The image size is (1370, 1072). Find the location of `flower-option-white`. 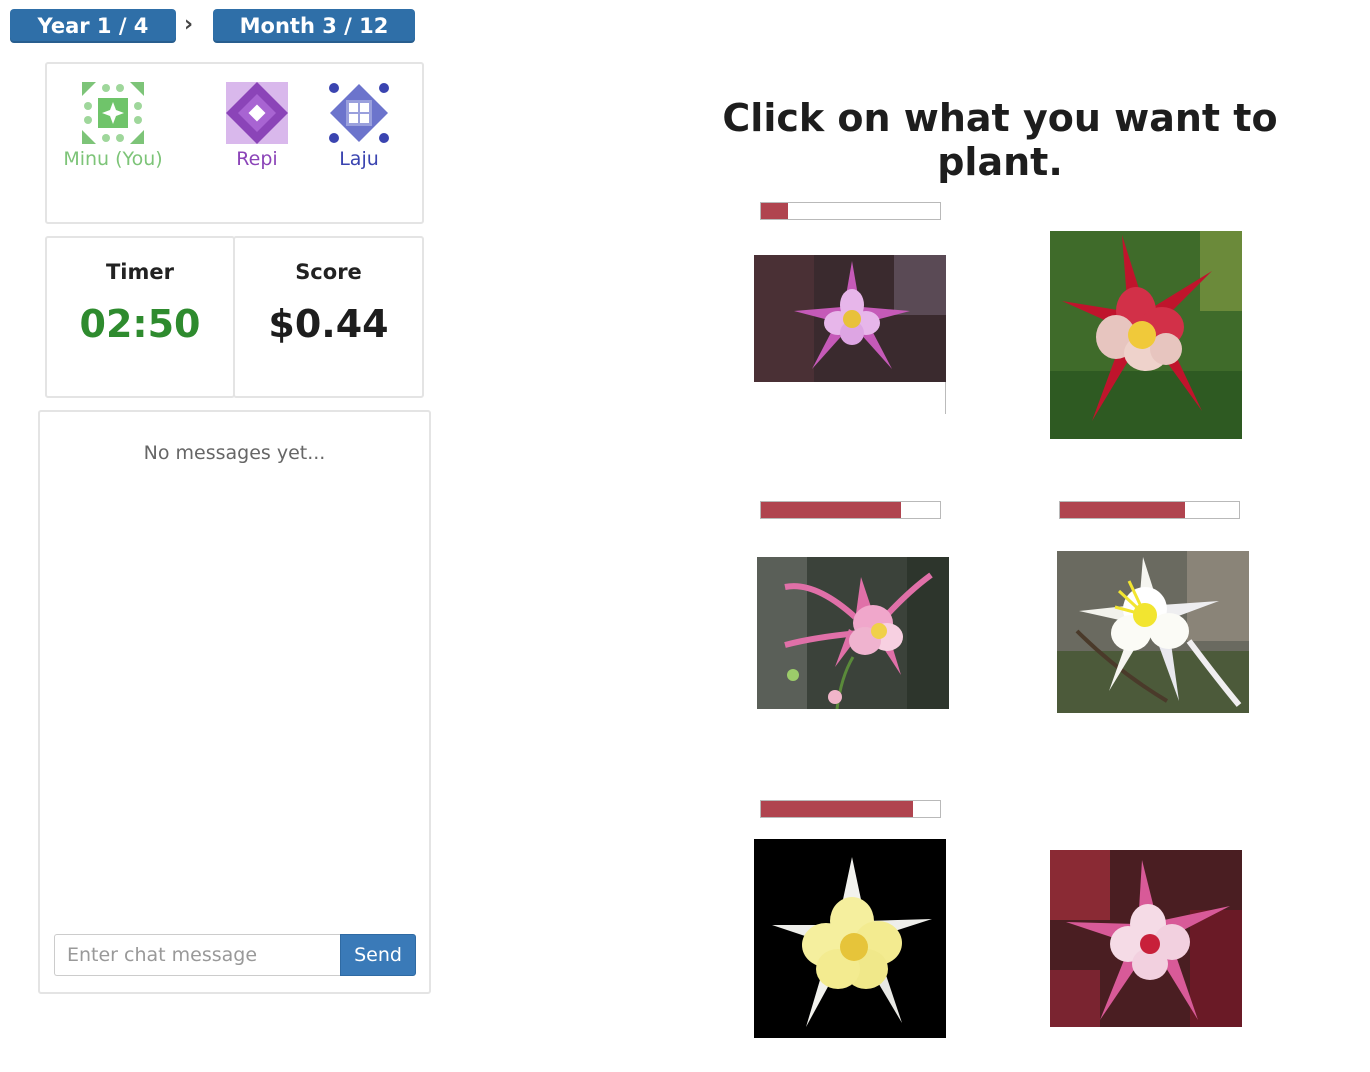

flower-option-white is located at coordinates (1153, 632).